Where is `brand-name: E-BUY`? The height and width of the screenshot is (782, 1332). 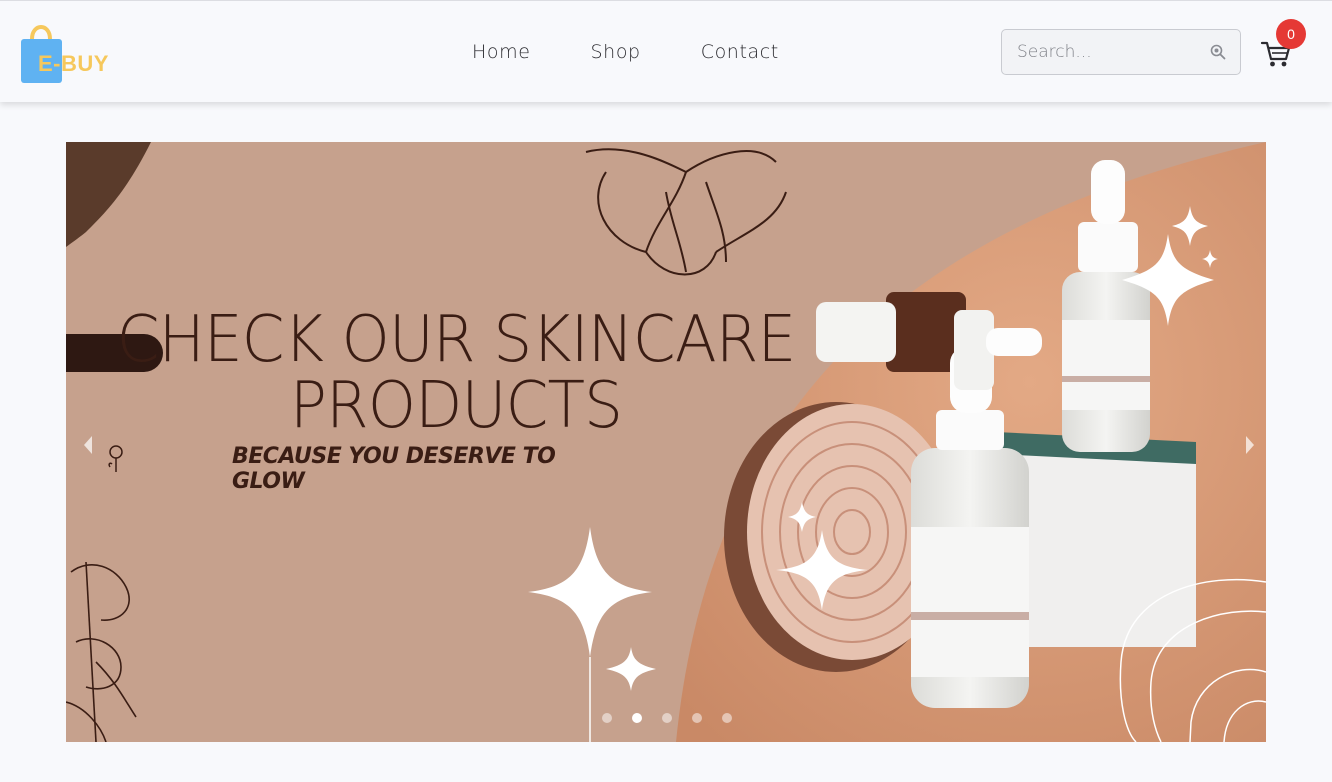 brand-name: E-BUY is located at coordinates (73, 63).